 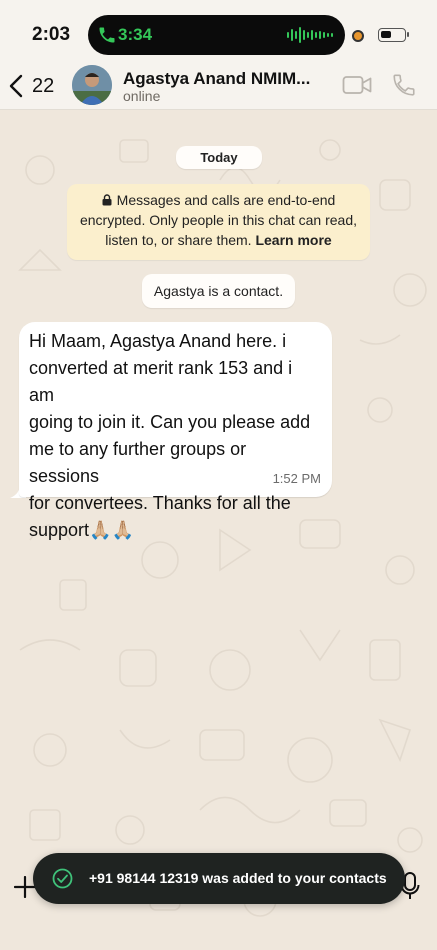 What do you see at coordinates (62, 878) in the screenshot?
I see `check-circle-icon` at bounding box center [62, 878].